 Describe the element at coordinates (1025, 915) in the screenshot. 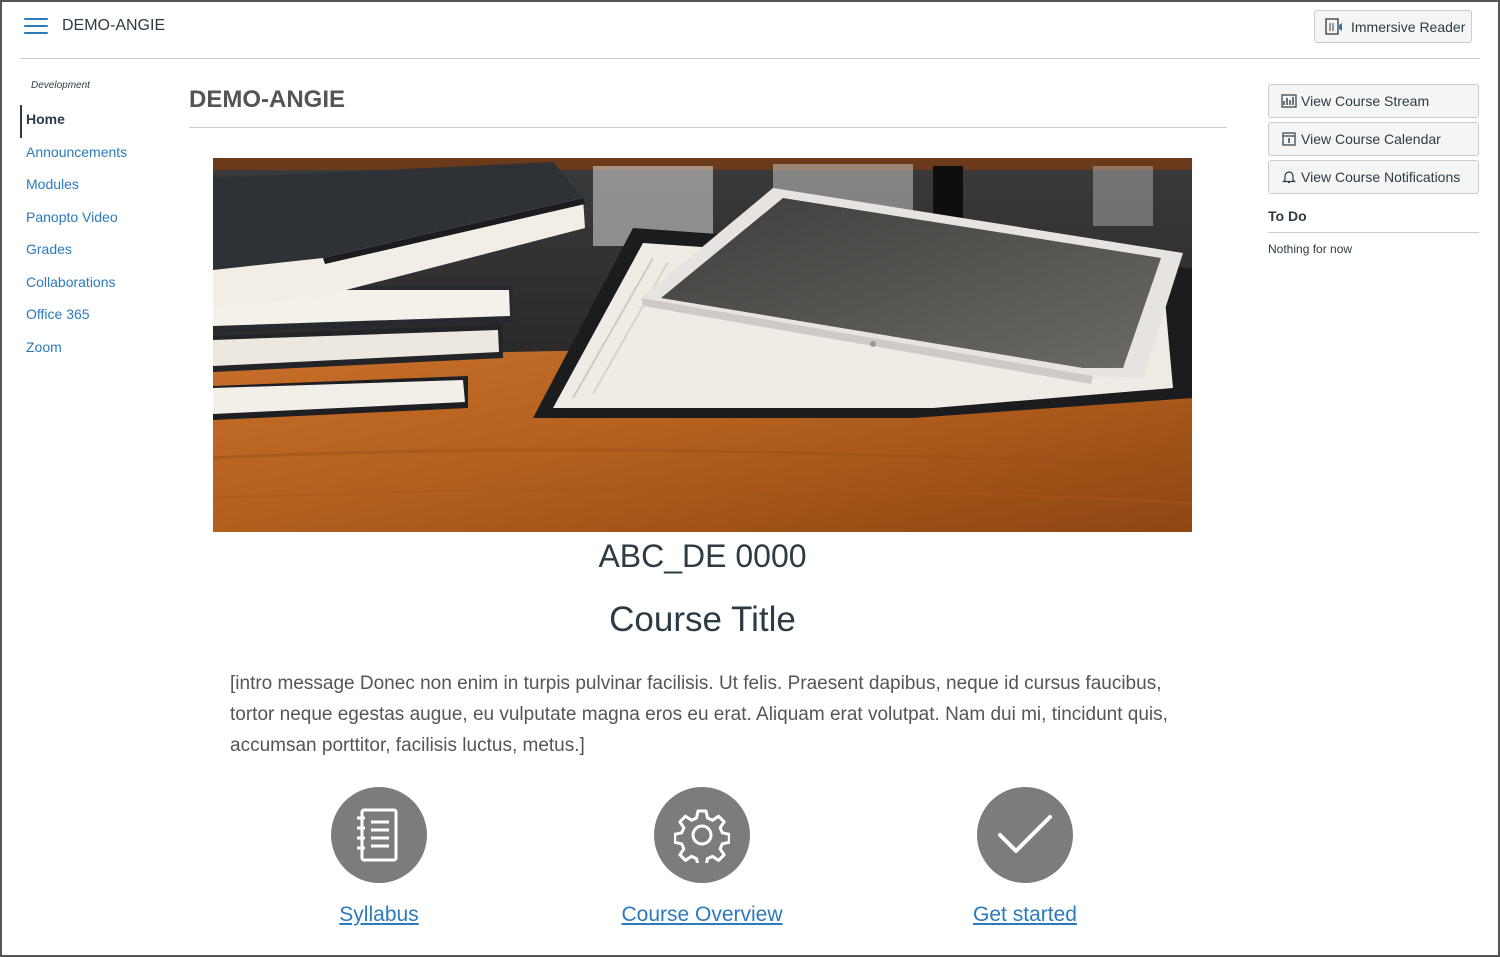

I see `get-started-link: Get started` at that location.